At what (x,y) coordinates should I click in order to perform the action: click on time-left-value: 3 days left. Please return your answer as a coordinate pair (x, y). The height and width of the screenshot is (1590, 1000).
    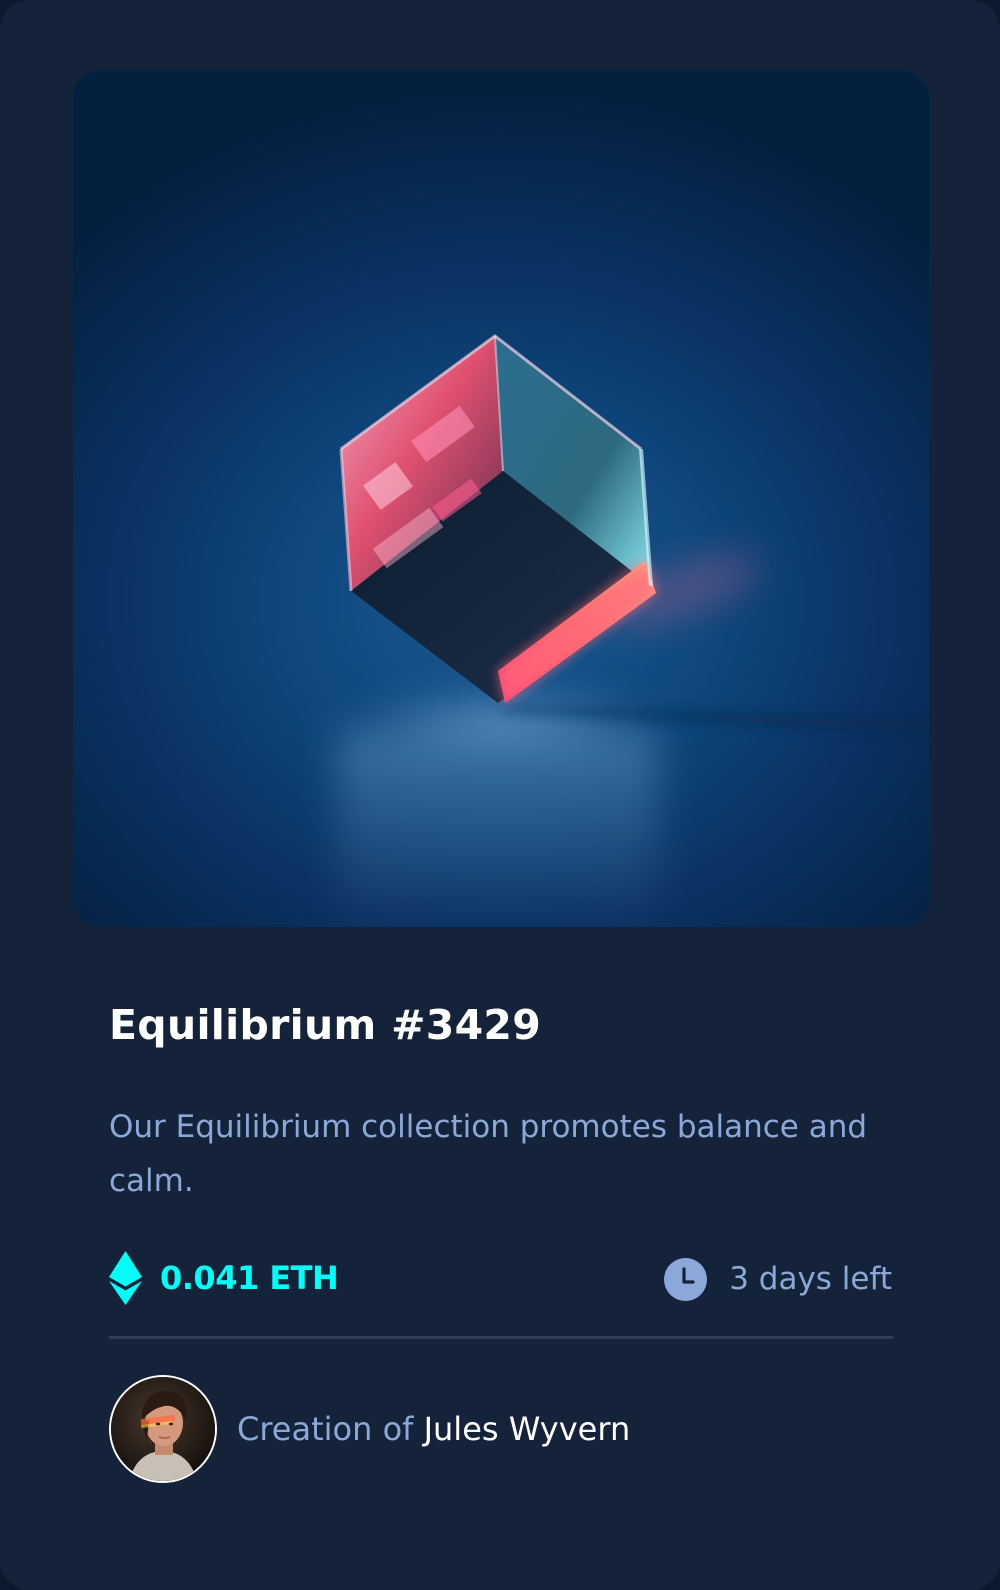
    Looking at the image, I should click on (810, 1279).